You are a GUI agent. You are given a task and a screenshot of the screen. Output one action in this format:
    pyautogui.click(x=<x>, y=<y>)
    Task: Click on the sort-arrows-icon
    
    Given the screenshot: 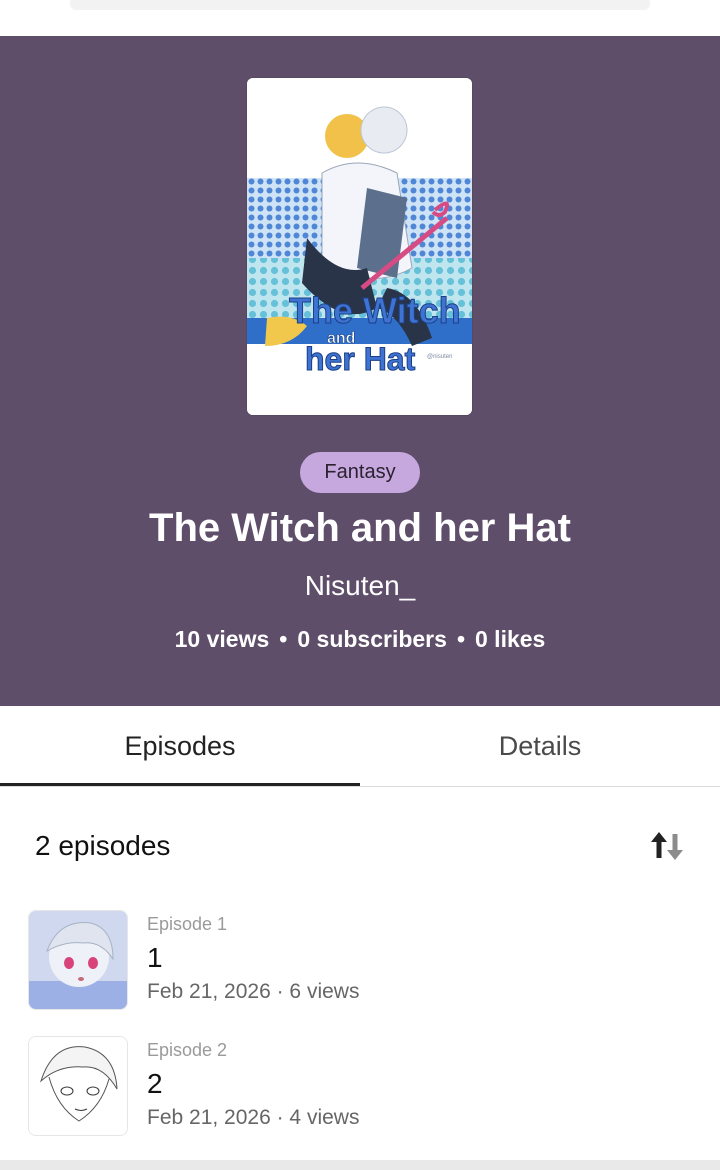 What is the action you would take?
    pyautogui.click(x=667, y=846)
    